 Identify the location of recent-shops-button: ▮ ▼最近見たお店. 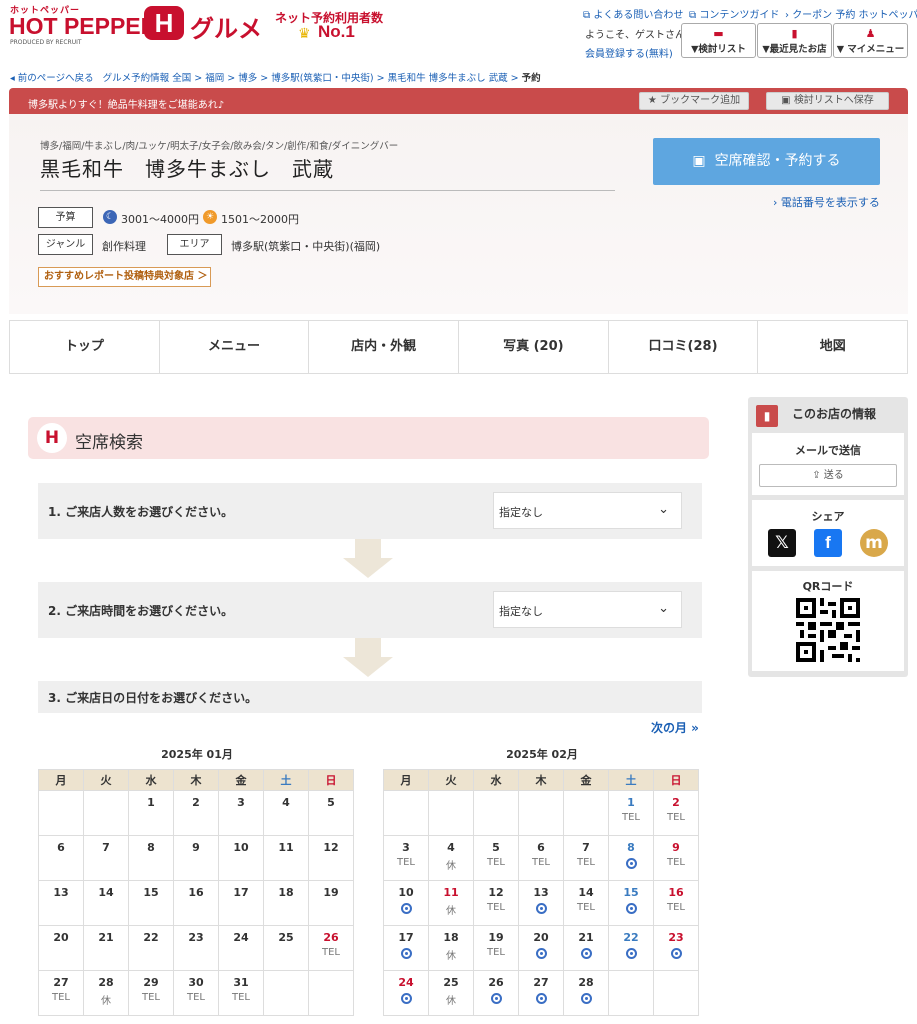
(794, 40).